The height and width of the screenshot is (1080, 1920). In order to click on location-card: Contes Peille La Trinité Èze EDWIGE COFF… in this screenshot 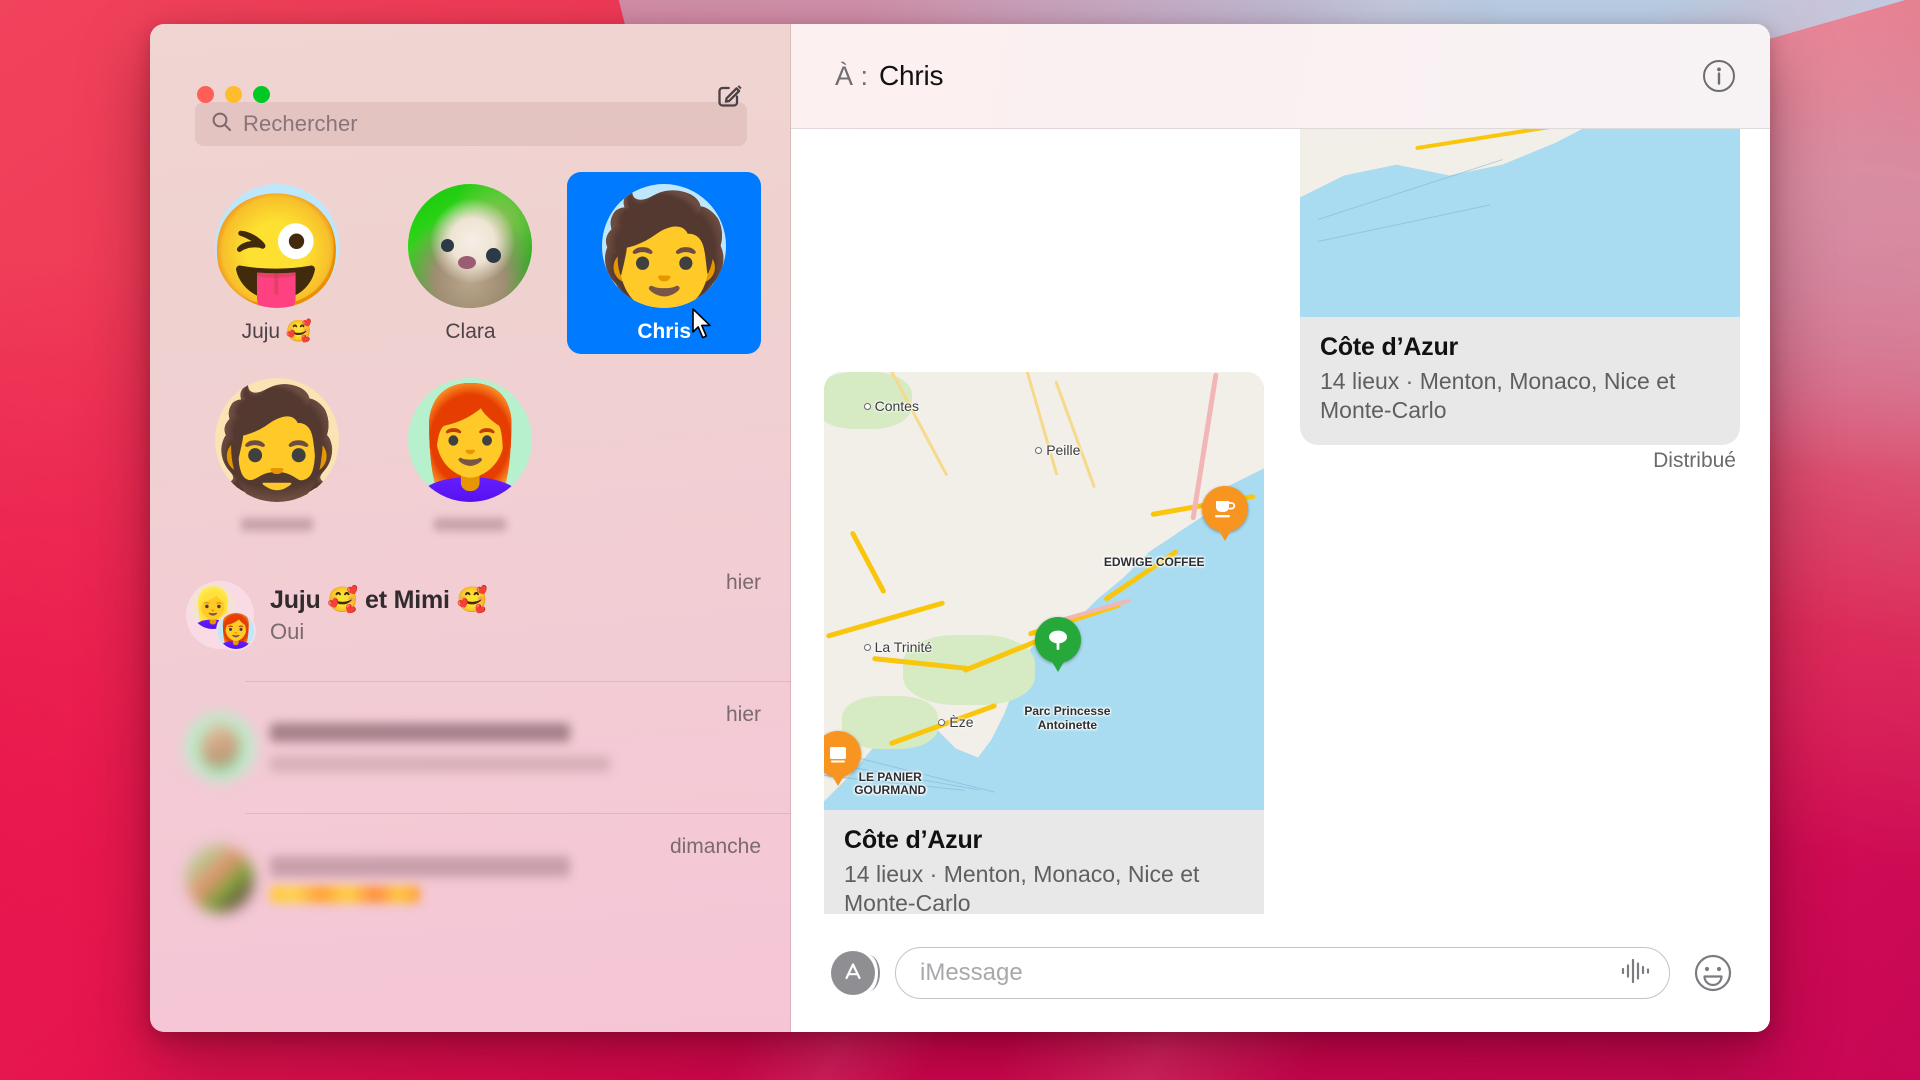, I will do `click(1044, 643)`.